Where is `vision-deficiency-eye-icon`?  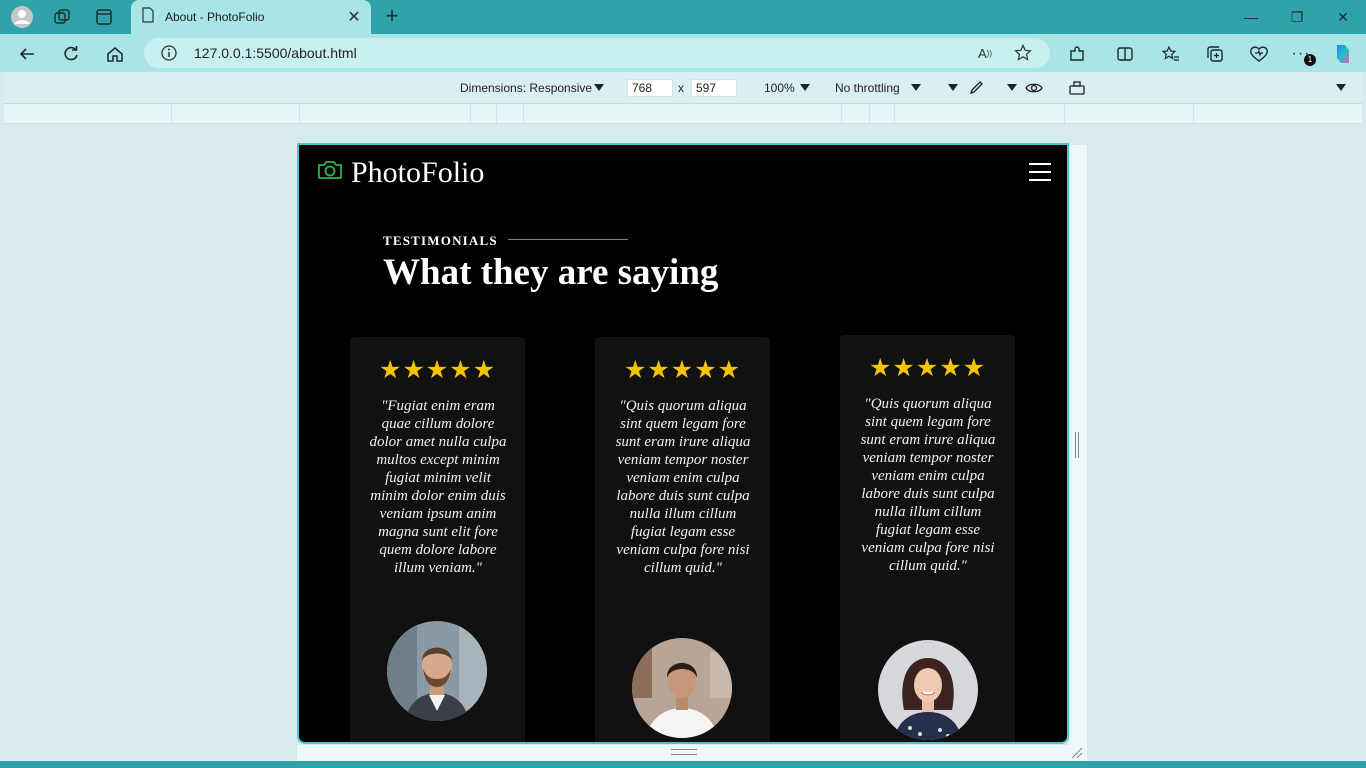
vision-deficiency-eye-icon is located at coordinates (1034, 90).